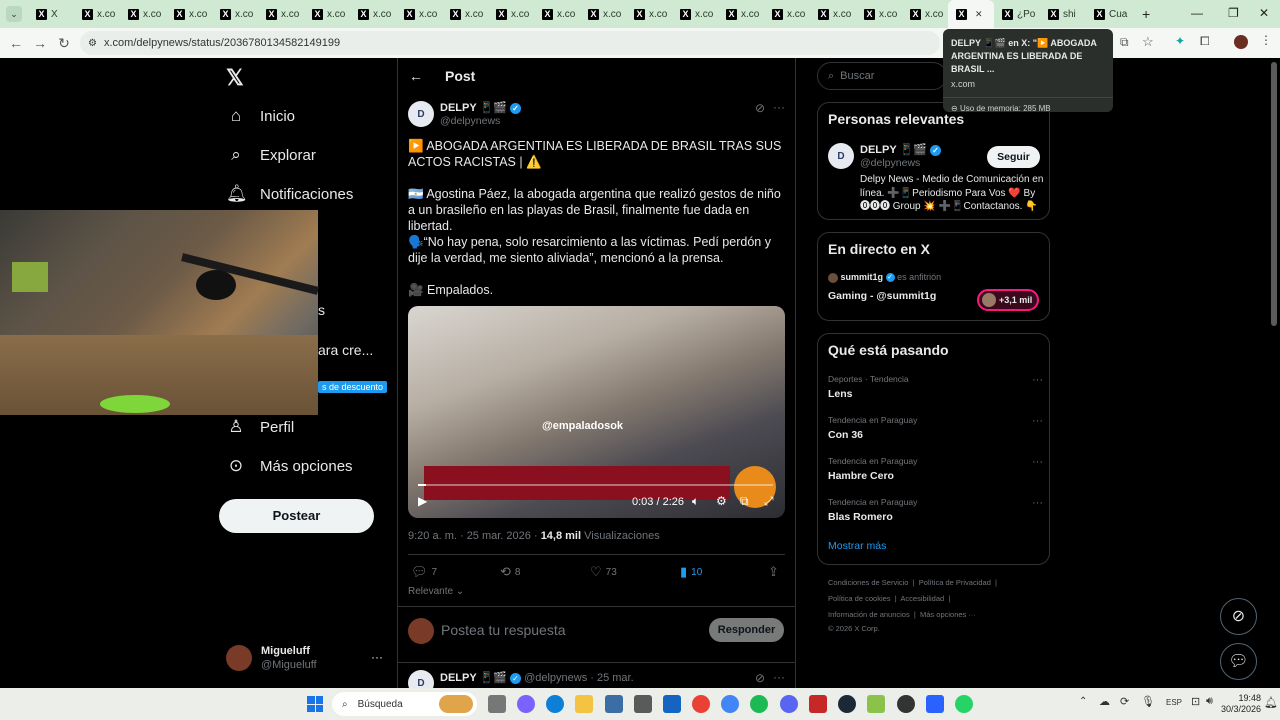 The width and height of the screenshot is (1280, 720). What do you see at coordinates (859, 598) in the screenshot?
I see `footer-link: Política de cookies` at bounding box center [859, 598].